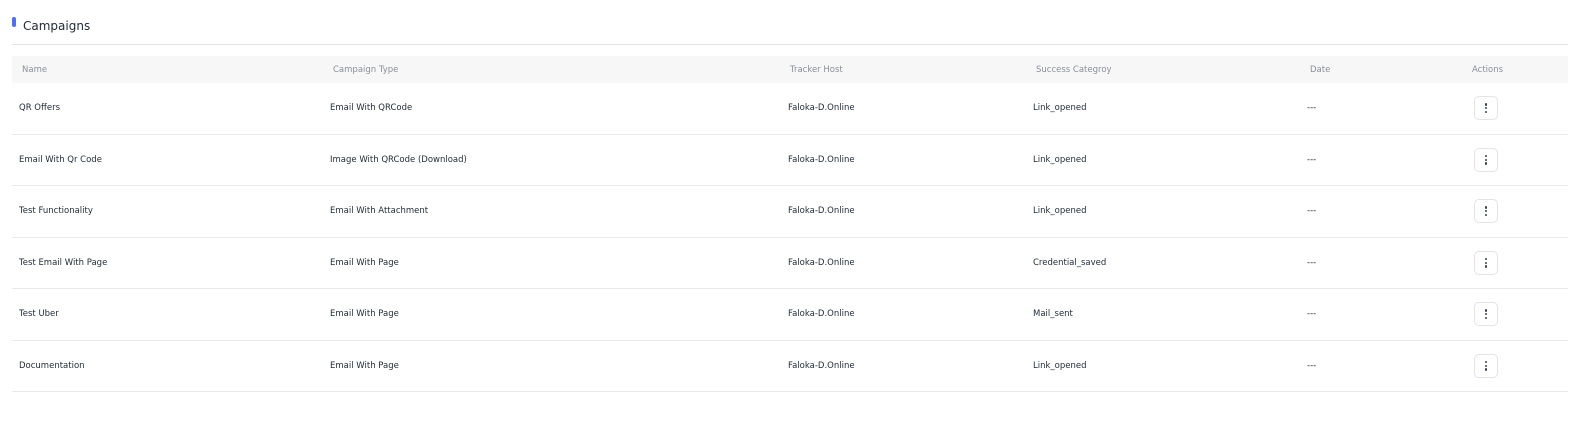  What do you see at coordinates (1053, 314) in the screenshot?
I see `cell-success-category: Mail_sent` at bounding box center [1053, 314].